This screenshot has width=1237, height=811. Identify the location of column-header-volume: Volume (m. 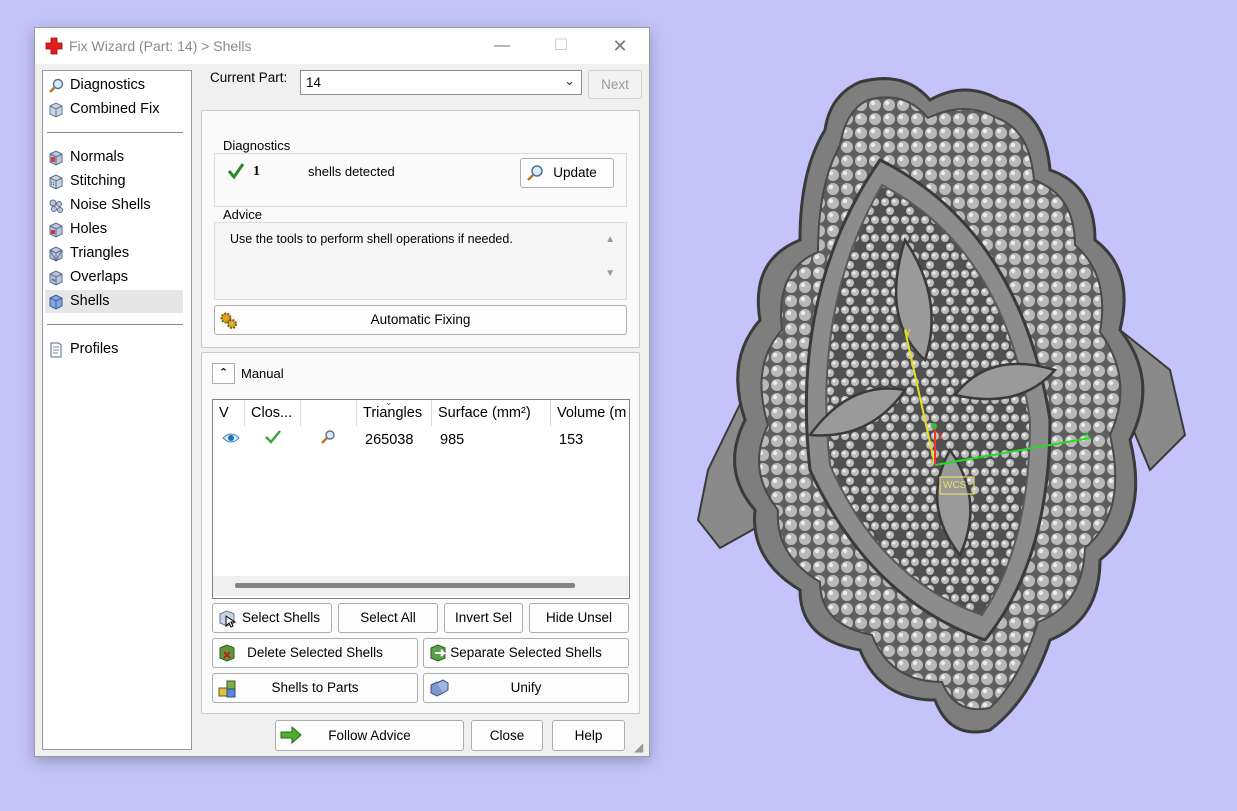
(590, 413).